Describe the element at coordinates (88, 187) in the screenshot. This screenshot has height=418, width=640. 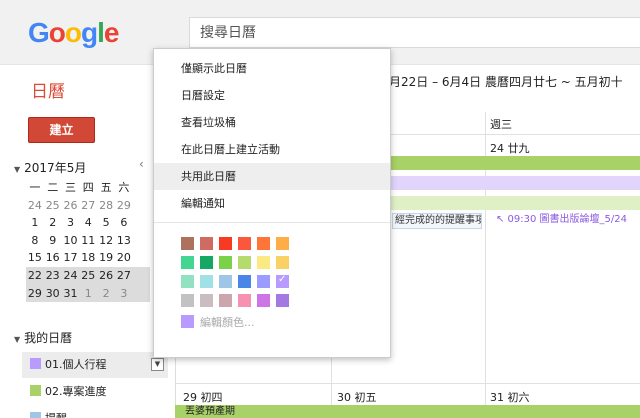
I see `weekday-label: 四` at that location.